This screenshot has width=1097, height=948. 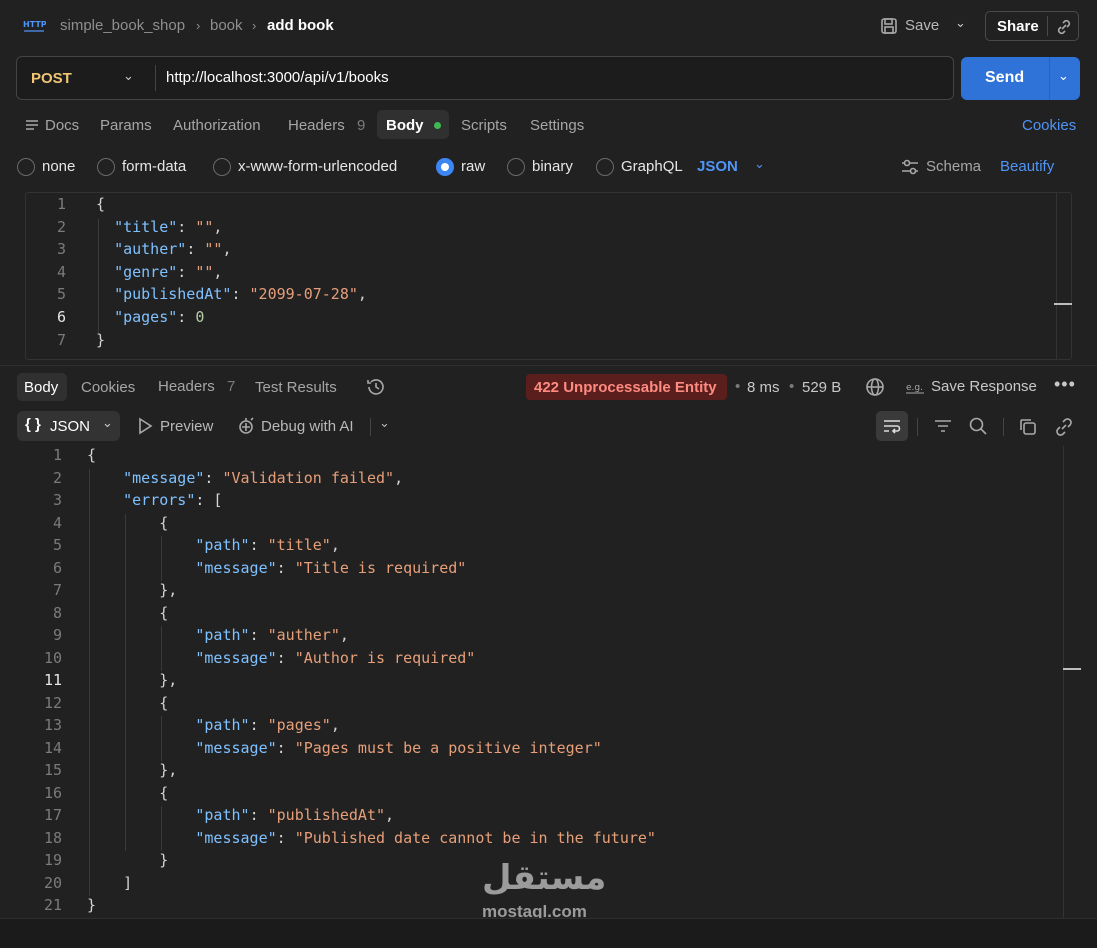 I want to click on history-icon, so click(x=376, y=387).